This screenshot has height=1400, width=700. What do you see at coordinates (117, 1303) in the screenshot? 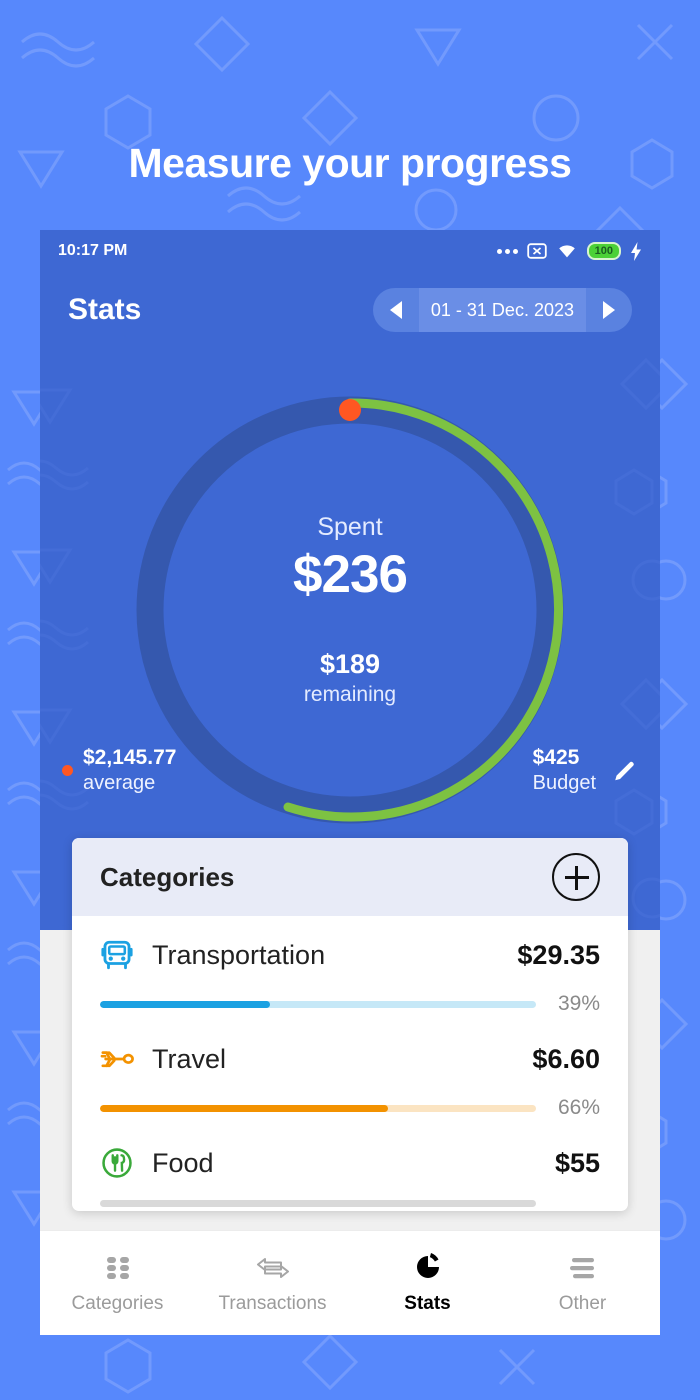
I see `nav-label: Categories` at bounding box center [117, 1303].